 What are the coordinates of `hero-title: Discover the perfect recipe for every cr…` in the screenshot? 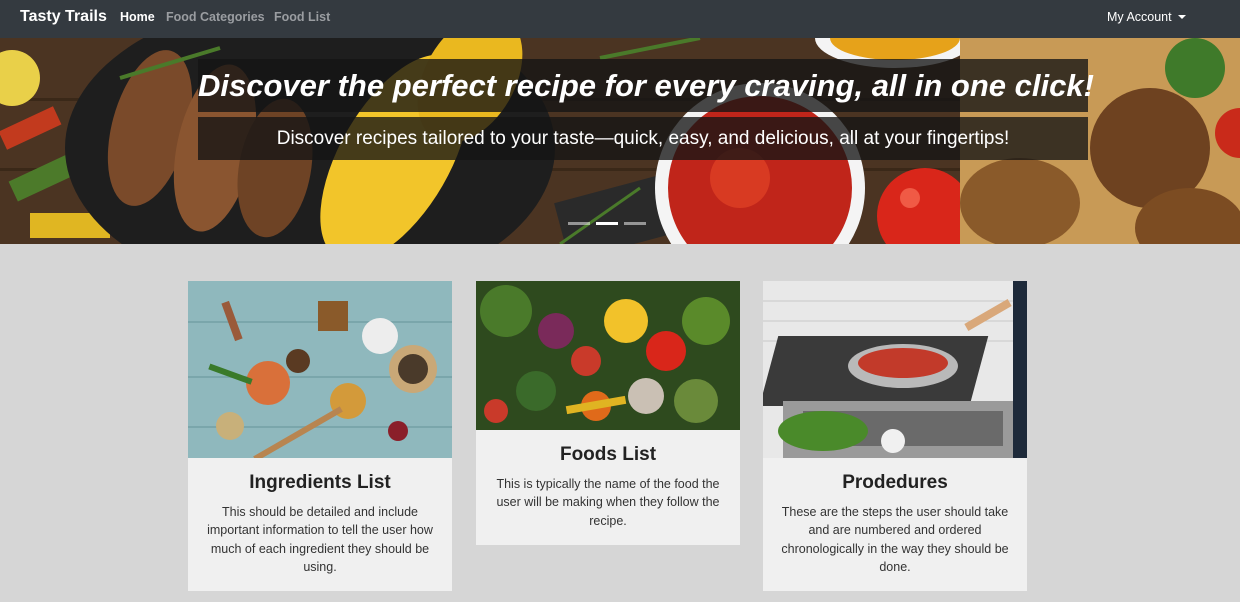 It's located at (646, 85).